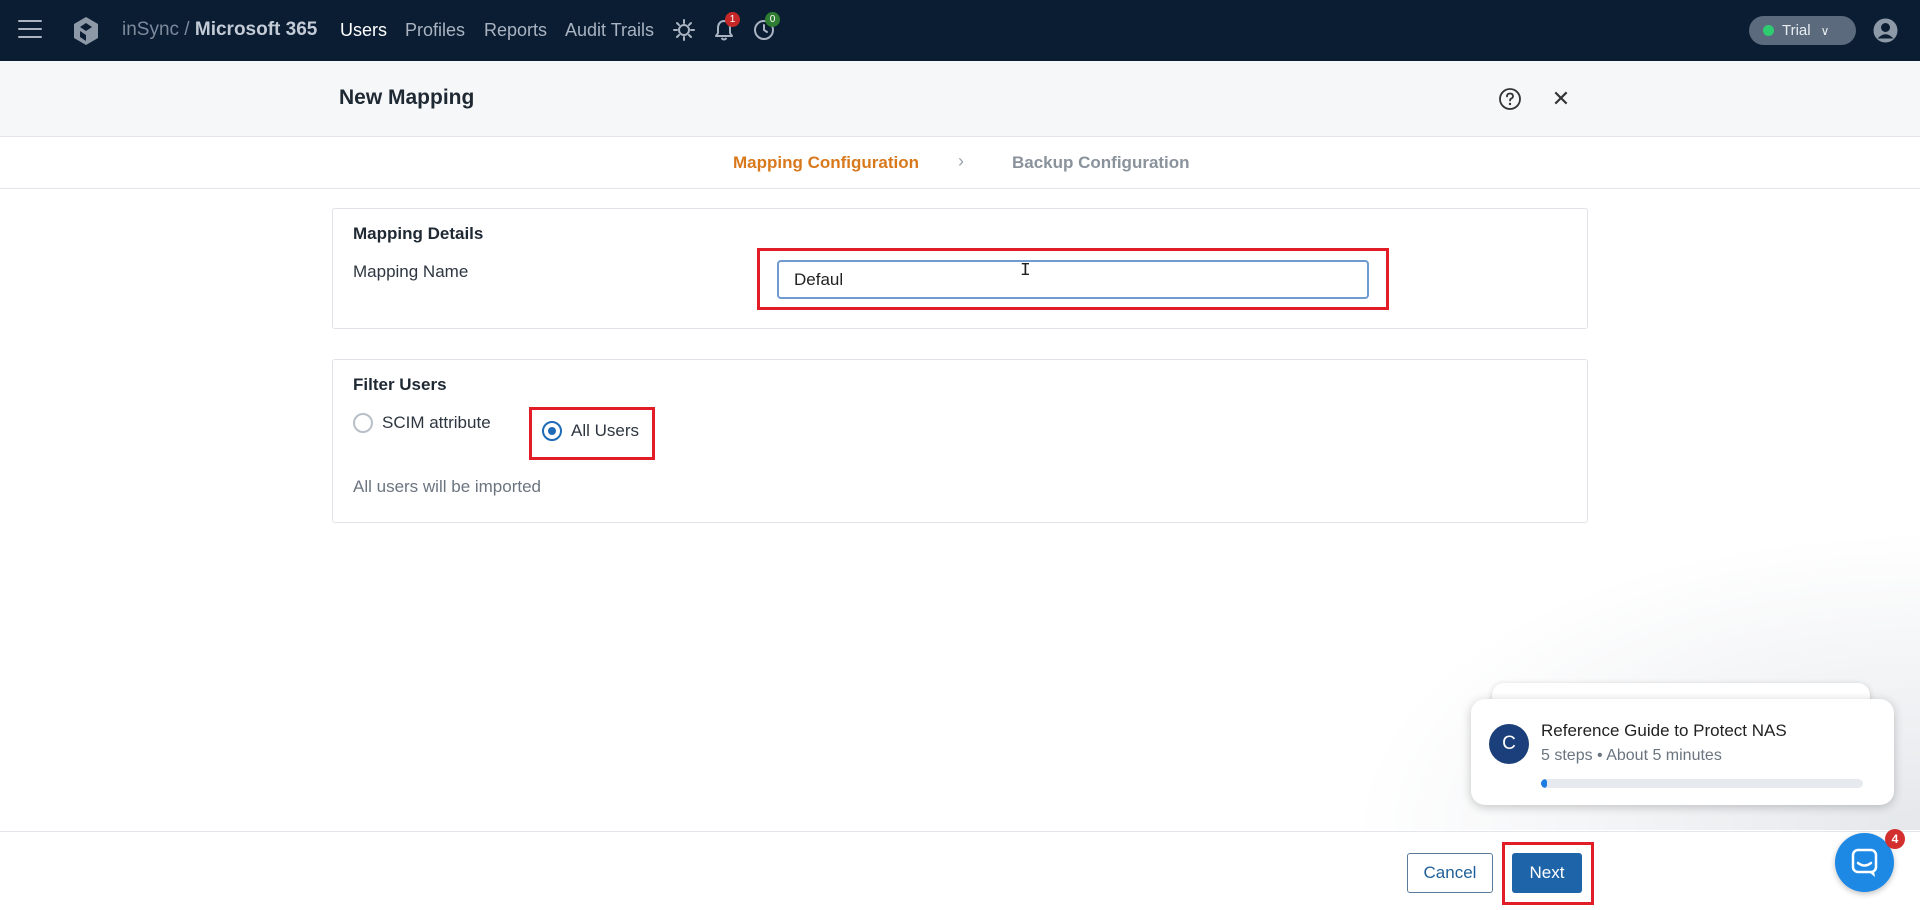 This screenshot has height=910, width=1920. What do you see at coordinates (400, 384) in the screenshot?
I see `filter-users-title: Filter Users` at bounding box center [400, 384].